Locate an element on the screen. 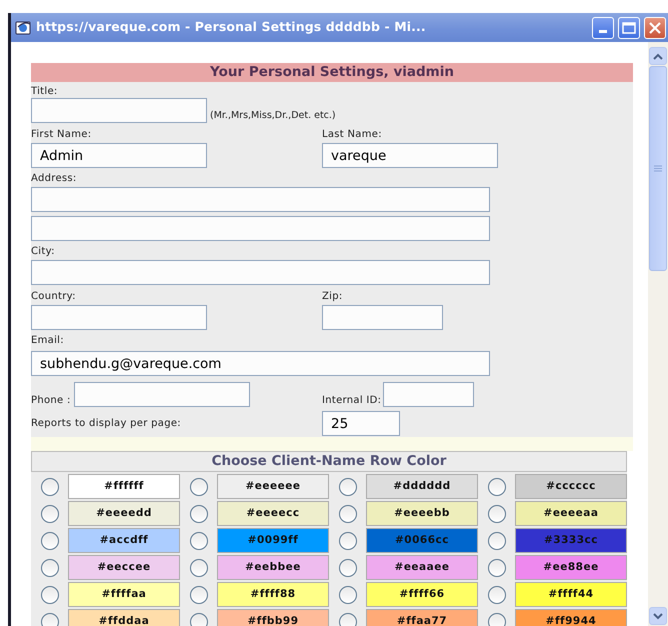 The width and height of the screenshot is (668, 626). field-label: Reports to display per page: is located at coordinates (106, 424).